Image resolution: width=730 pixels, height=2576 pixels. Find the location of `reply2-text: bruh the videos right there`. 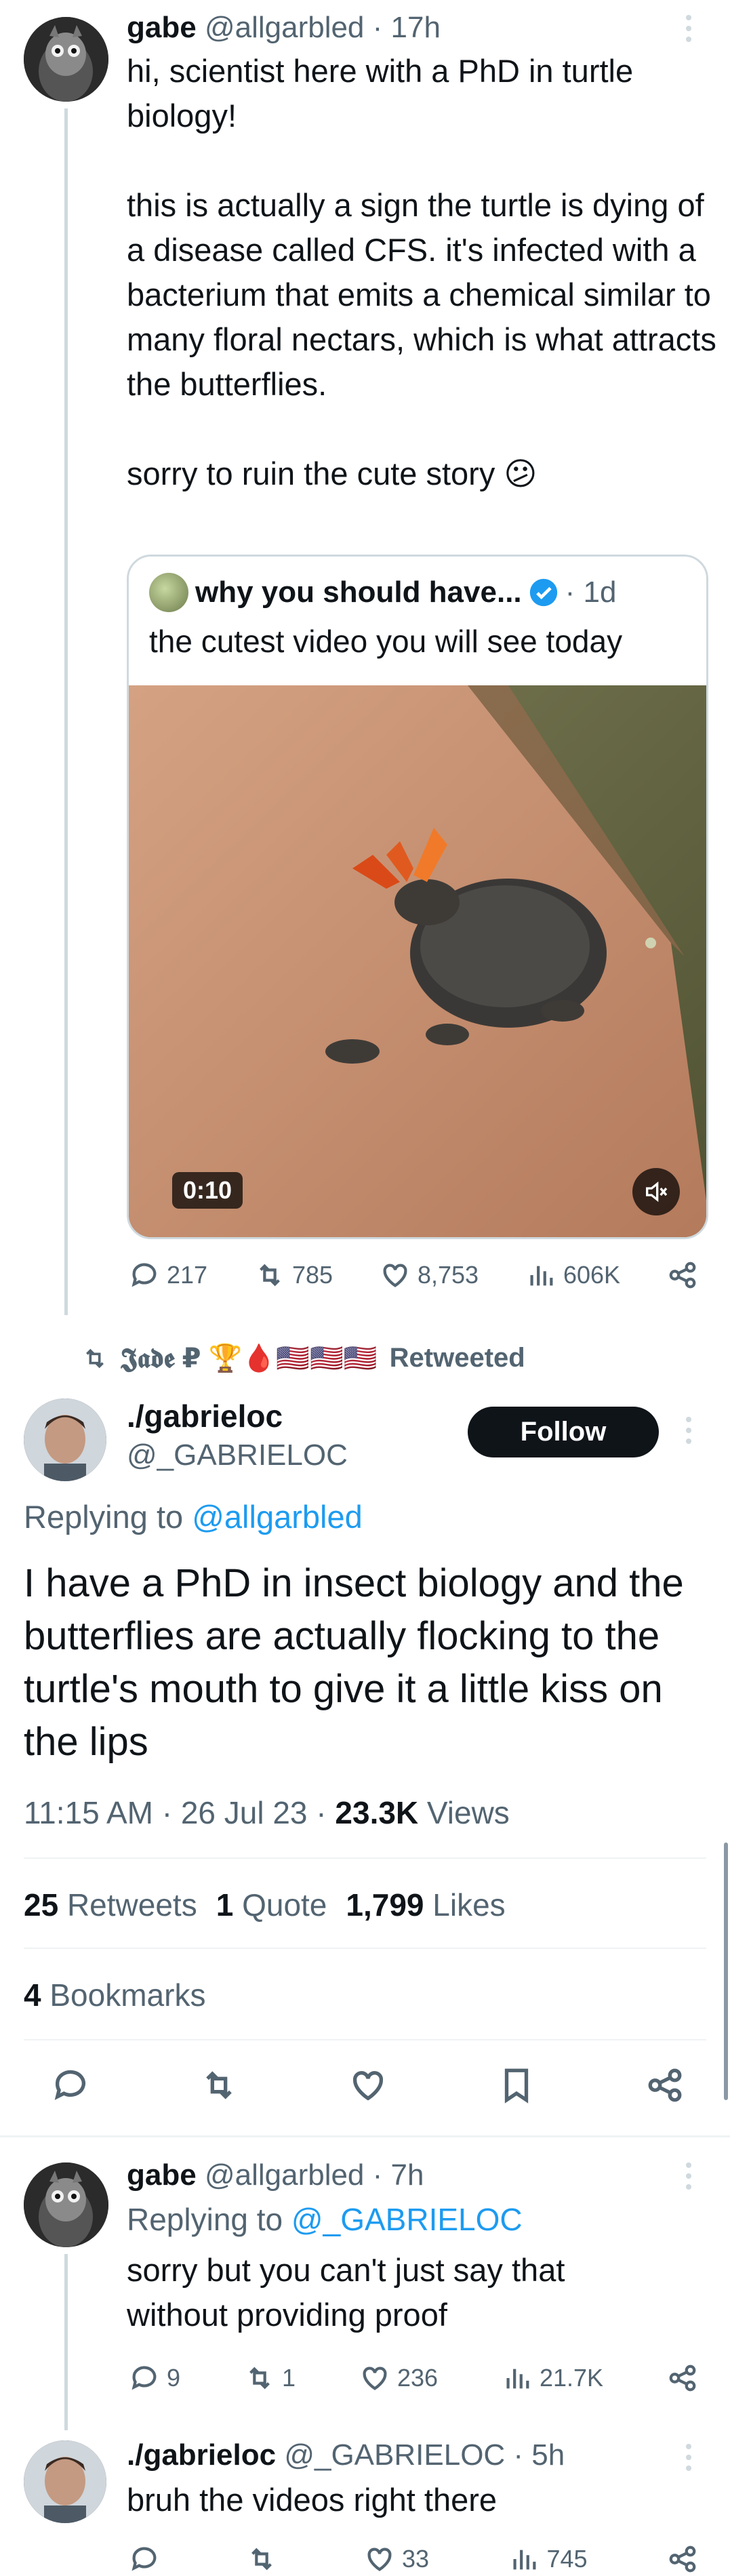

reply2-text: bruh the videos right there is located at coordinates (312, 2500).